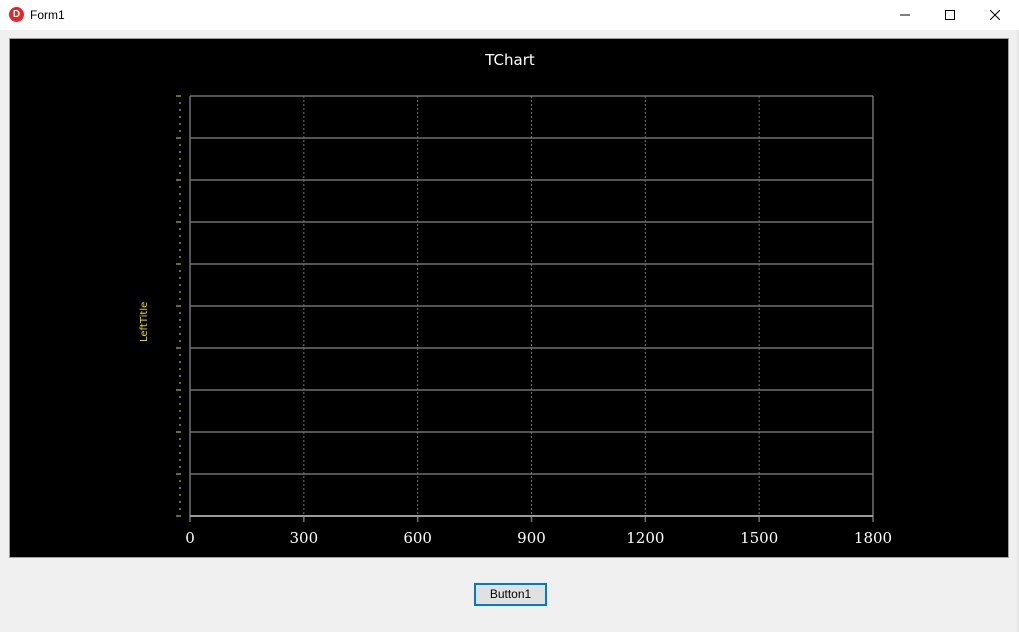  Describe the element at coordinates (873, 538) in the screenshot. I see `bottom-axis-tick-label: 1800` at that location.